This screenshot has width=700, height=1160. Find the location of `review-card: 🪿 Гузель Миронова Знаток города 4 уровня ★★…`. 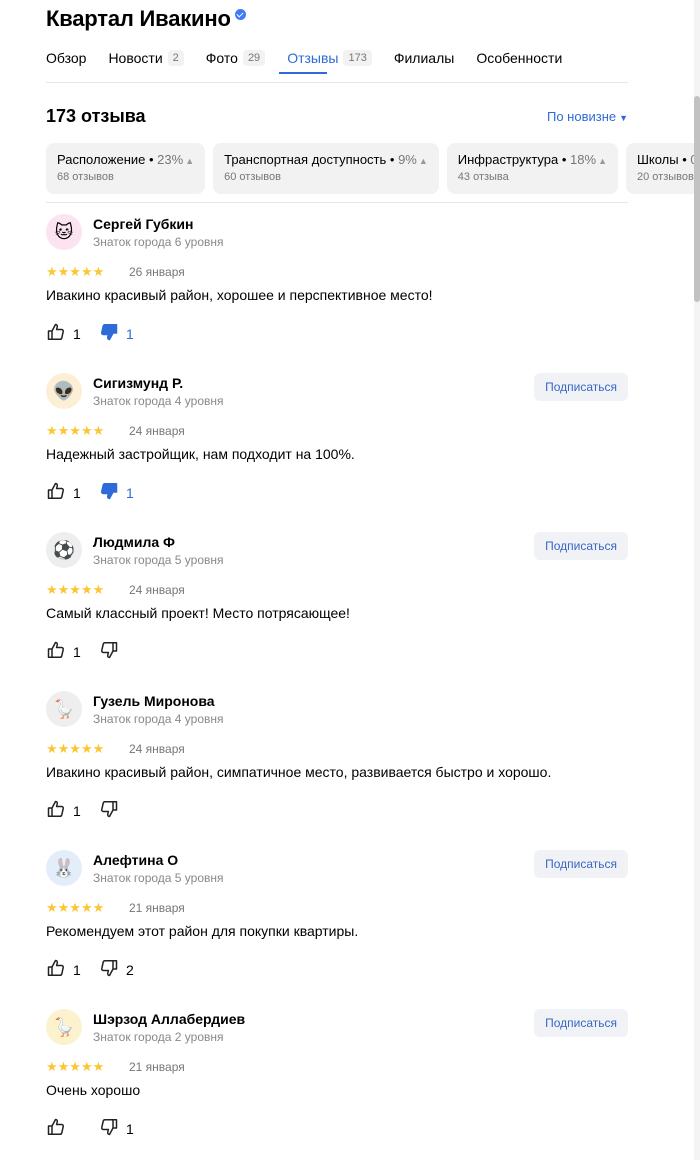

review-card: 🪿 Гузель Миронова Знаток города 4 уровня ★★… is located at coordinates (337, 766).